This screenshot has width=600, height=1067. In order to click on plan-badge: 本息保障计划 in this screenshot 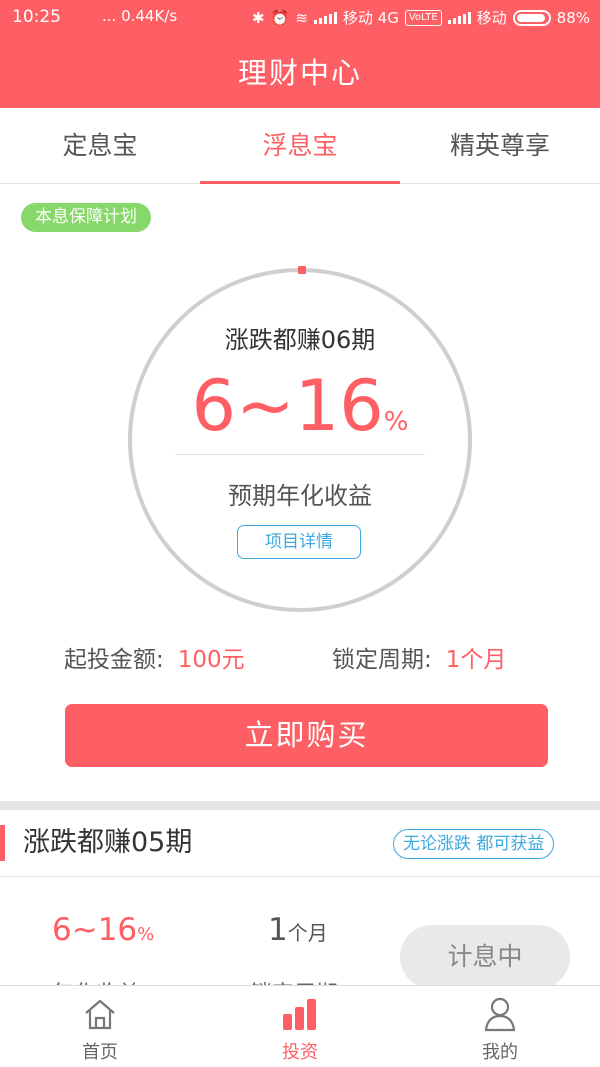, I will do `click(86, 217)`.